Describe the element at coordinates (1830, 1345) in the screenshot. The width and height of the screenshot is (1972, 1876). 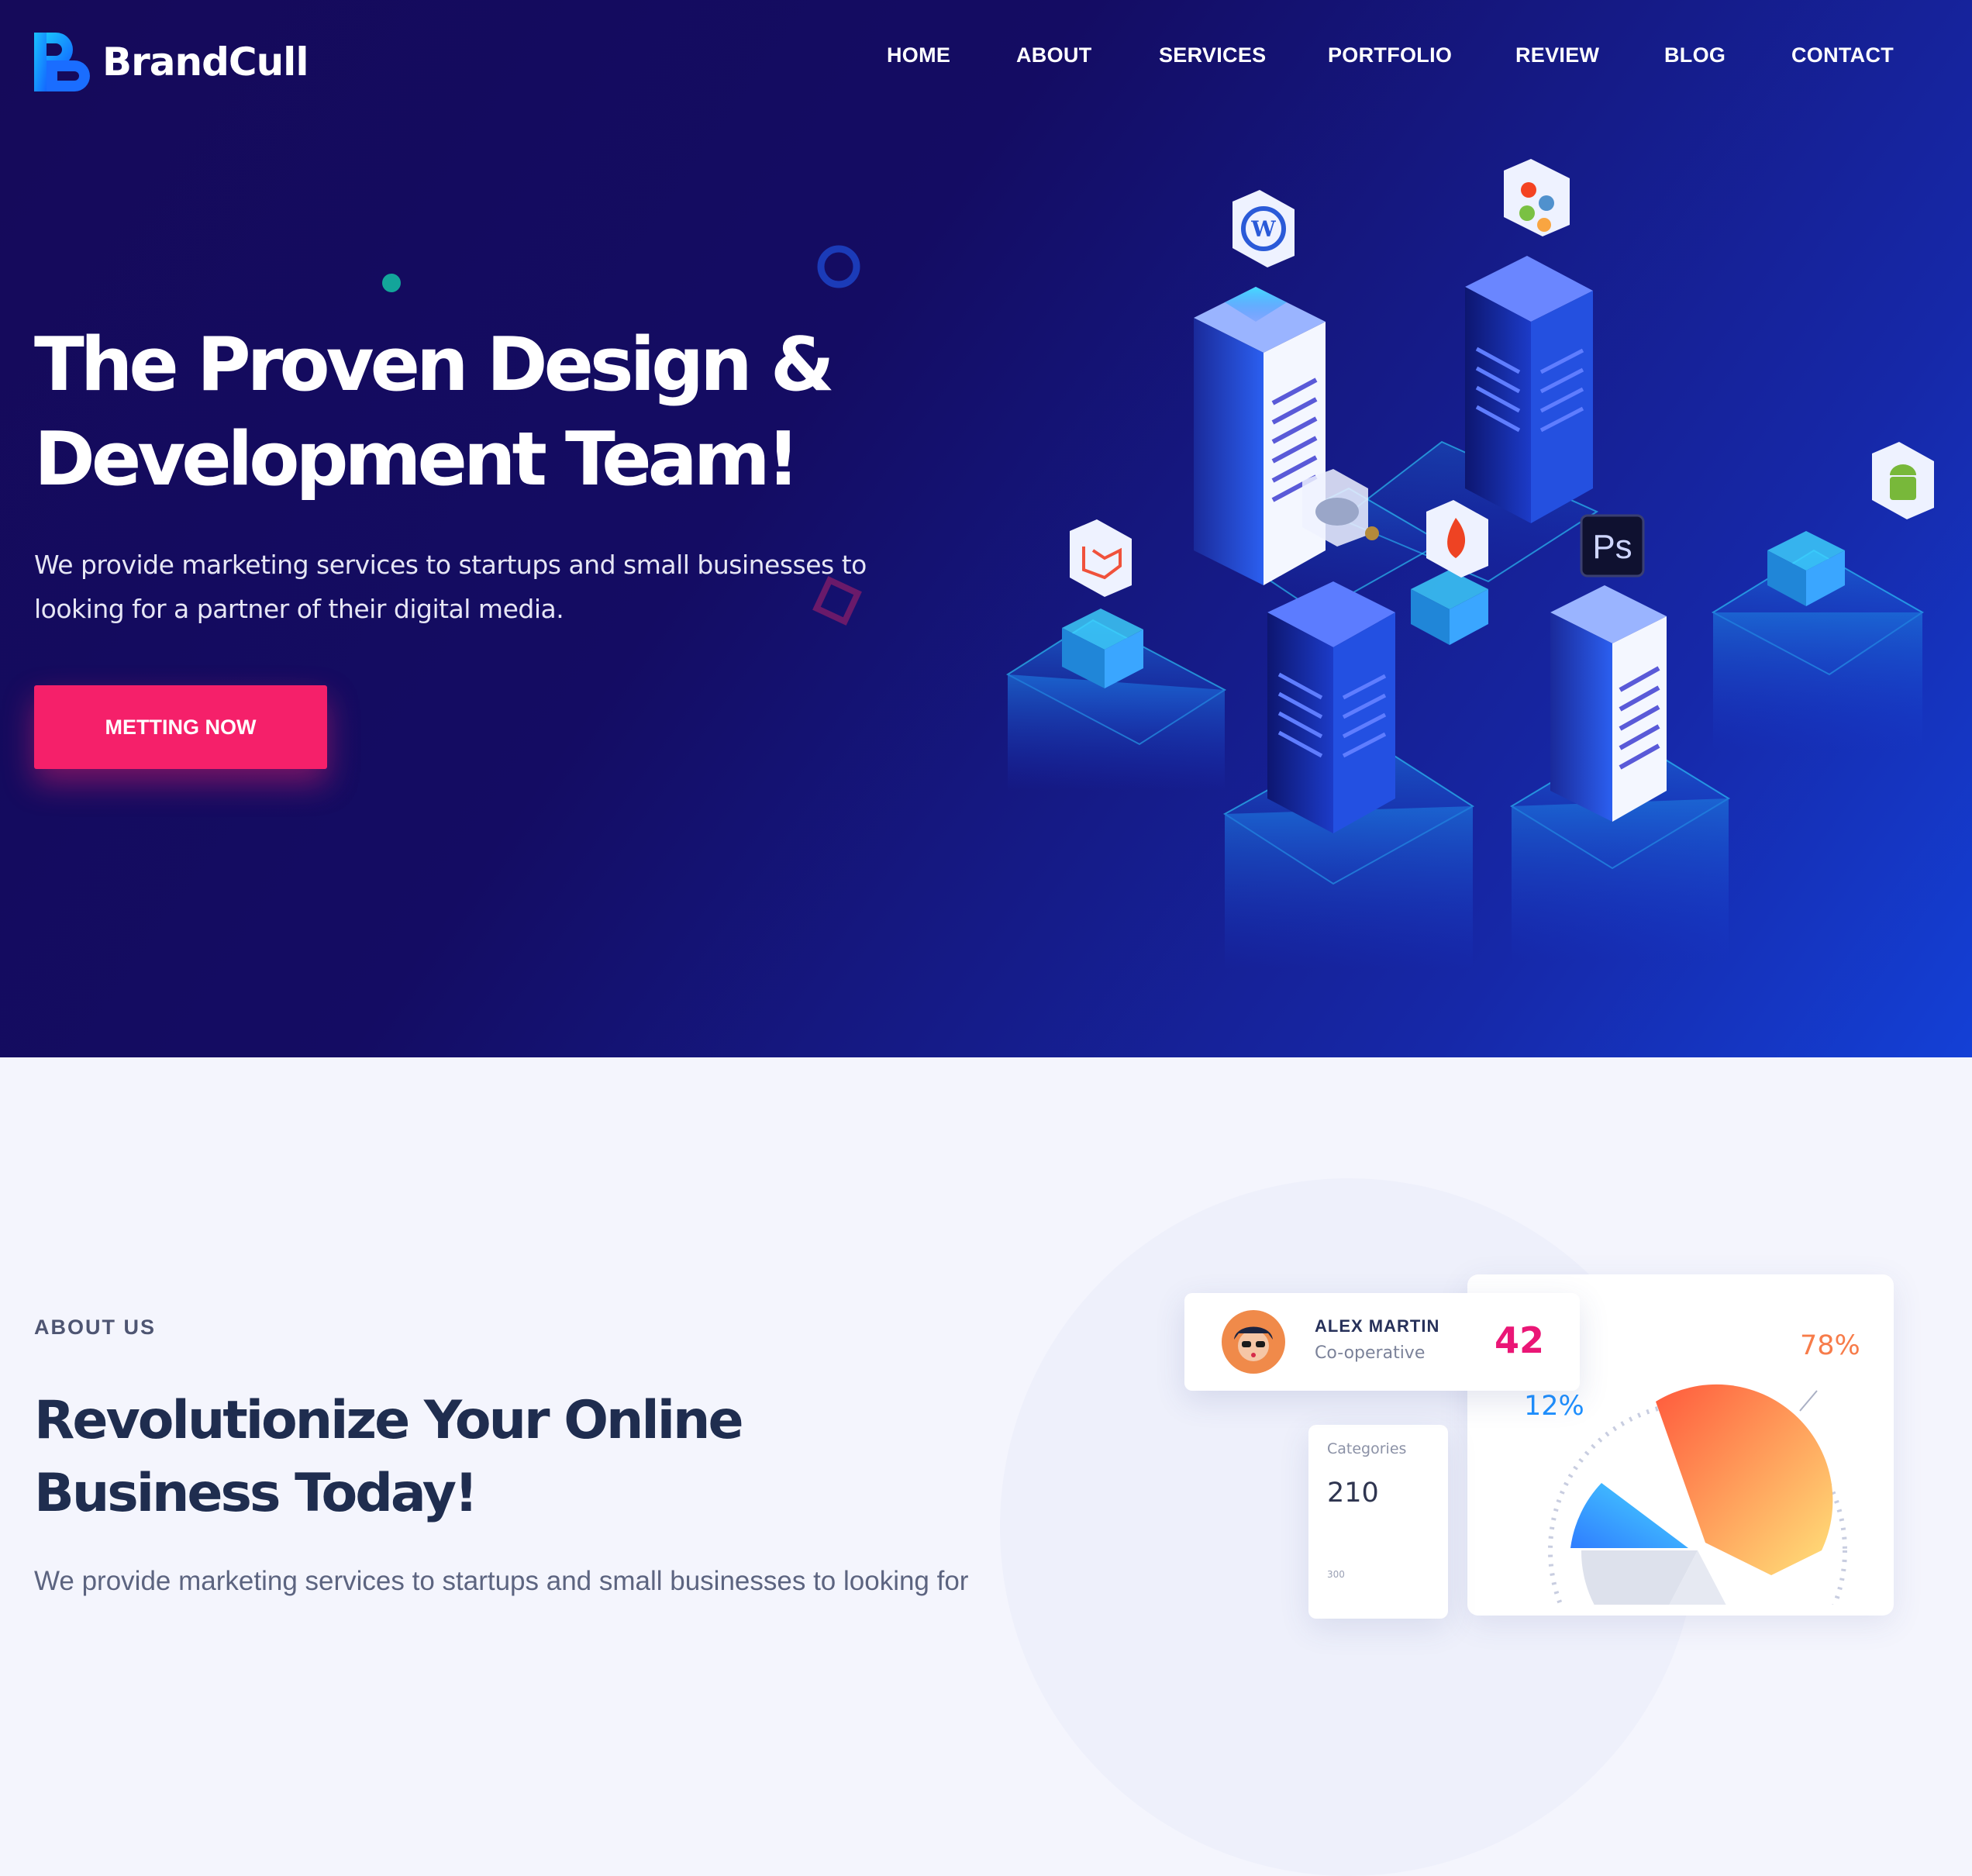
I see `pie-label-large: 78%` at that location.